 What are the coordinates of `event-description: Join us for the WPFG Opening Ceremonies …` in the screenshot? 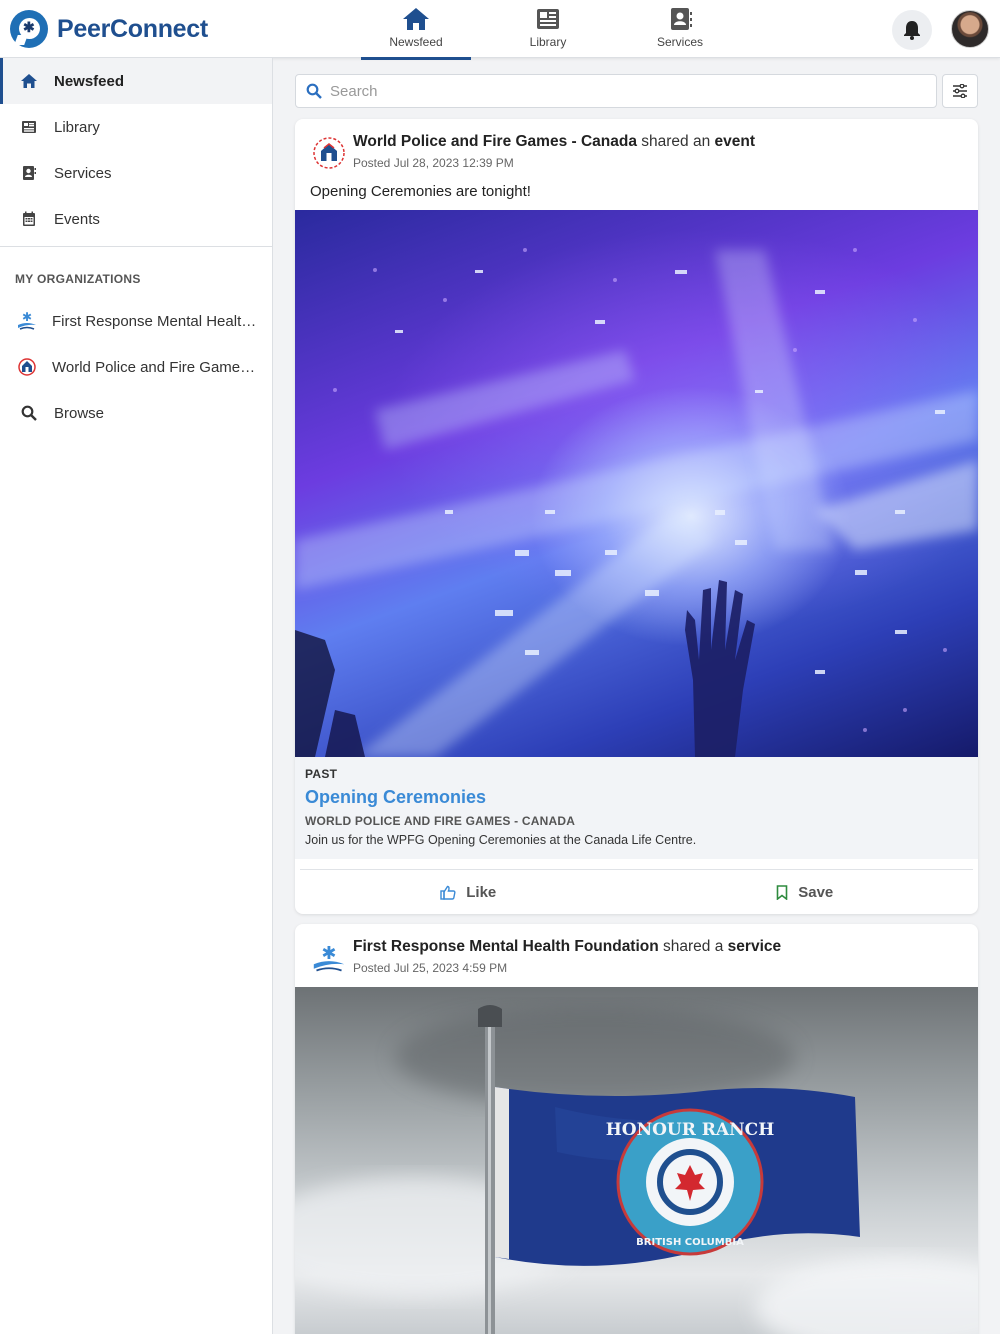 It's located at (501, 840).